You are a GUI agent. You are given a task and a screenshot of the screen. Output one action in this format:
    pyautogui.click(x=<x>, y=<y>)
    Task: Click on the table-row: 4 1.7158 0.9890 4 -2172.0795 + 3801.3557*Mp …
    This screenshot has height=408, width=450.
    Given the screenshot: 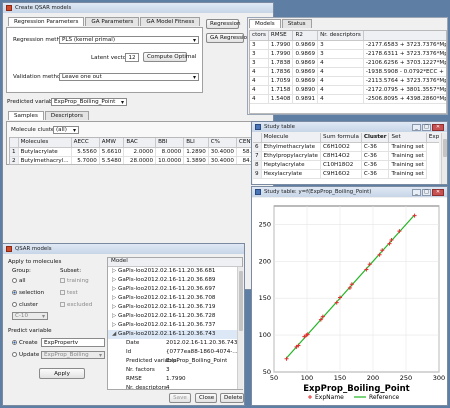 What is the action you would take?
    pyautogui.click(x=348, y=90)
    